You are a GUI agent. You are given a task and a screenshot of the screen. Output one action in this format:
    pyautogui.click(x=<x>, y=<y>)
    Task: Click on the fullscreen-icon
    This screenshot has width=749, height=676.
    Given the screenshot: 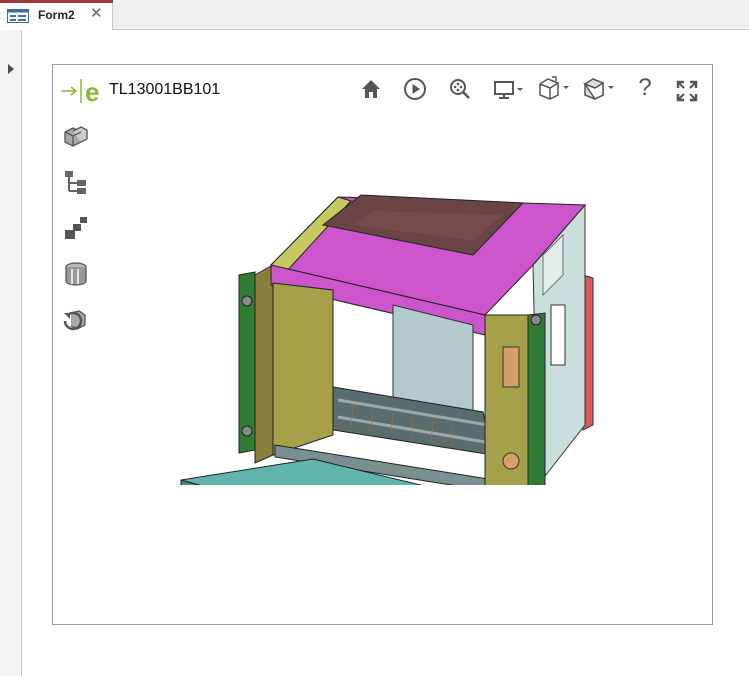 What is the action you would take?
    pyautogui.click(x=687, y=91)
    